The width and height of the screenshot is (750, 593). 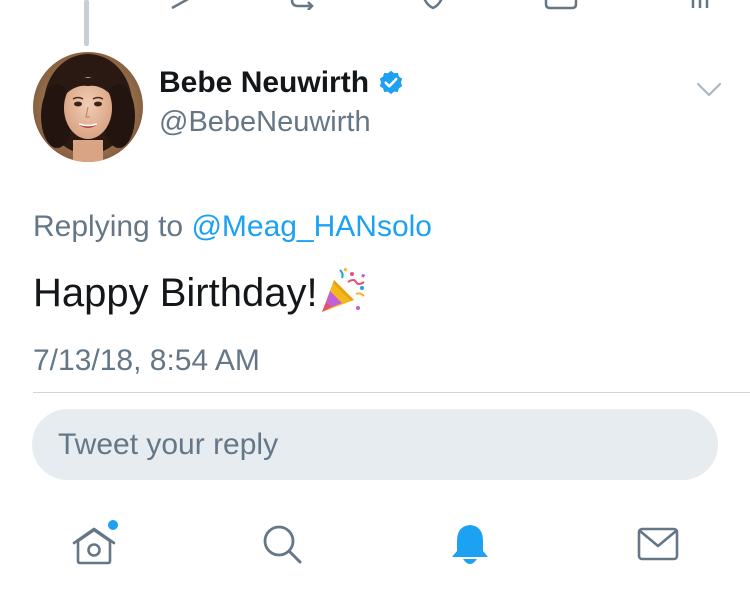 I want to click on home-icon, so click(x=95, y=542).